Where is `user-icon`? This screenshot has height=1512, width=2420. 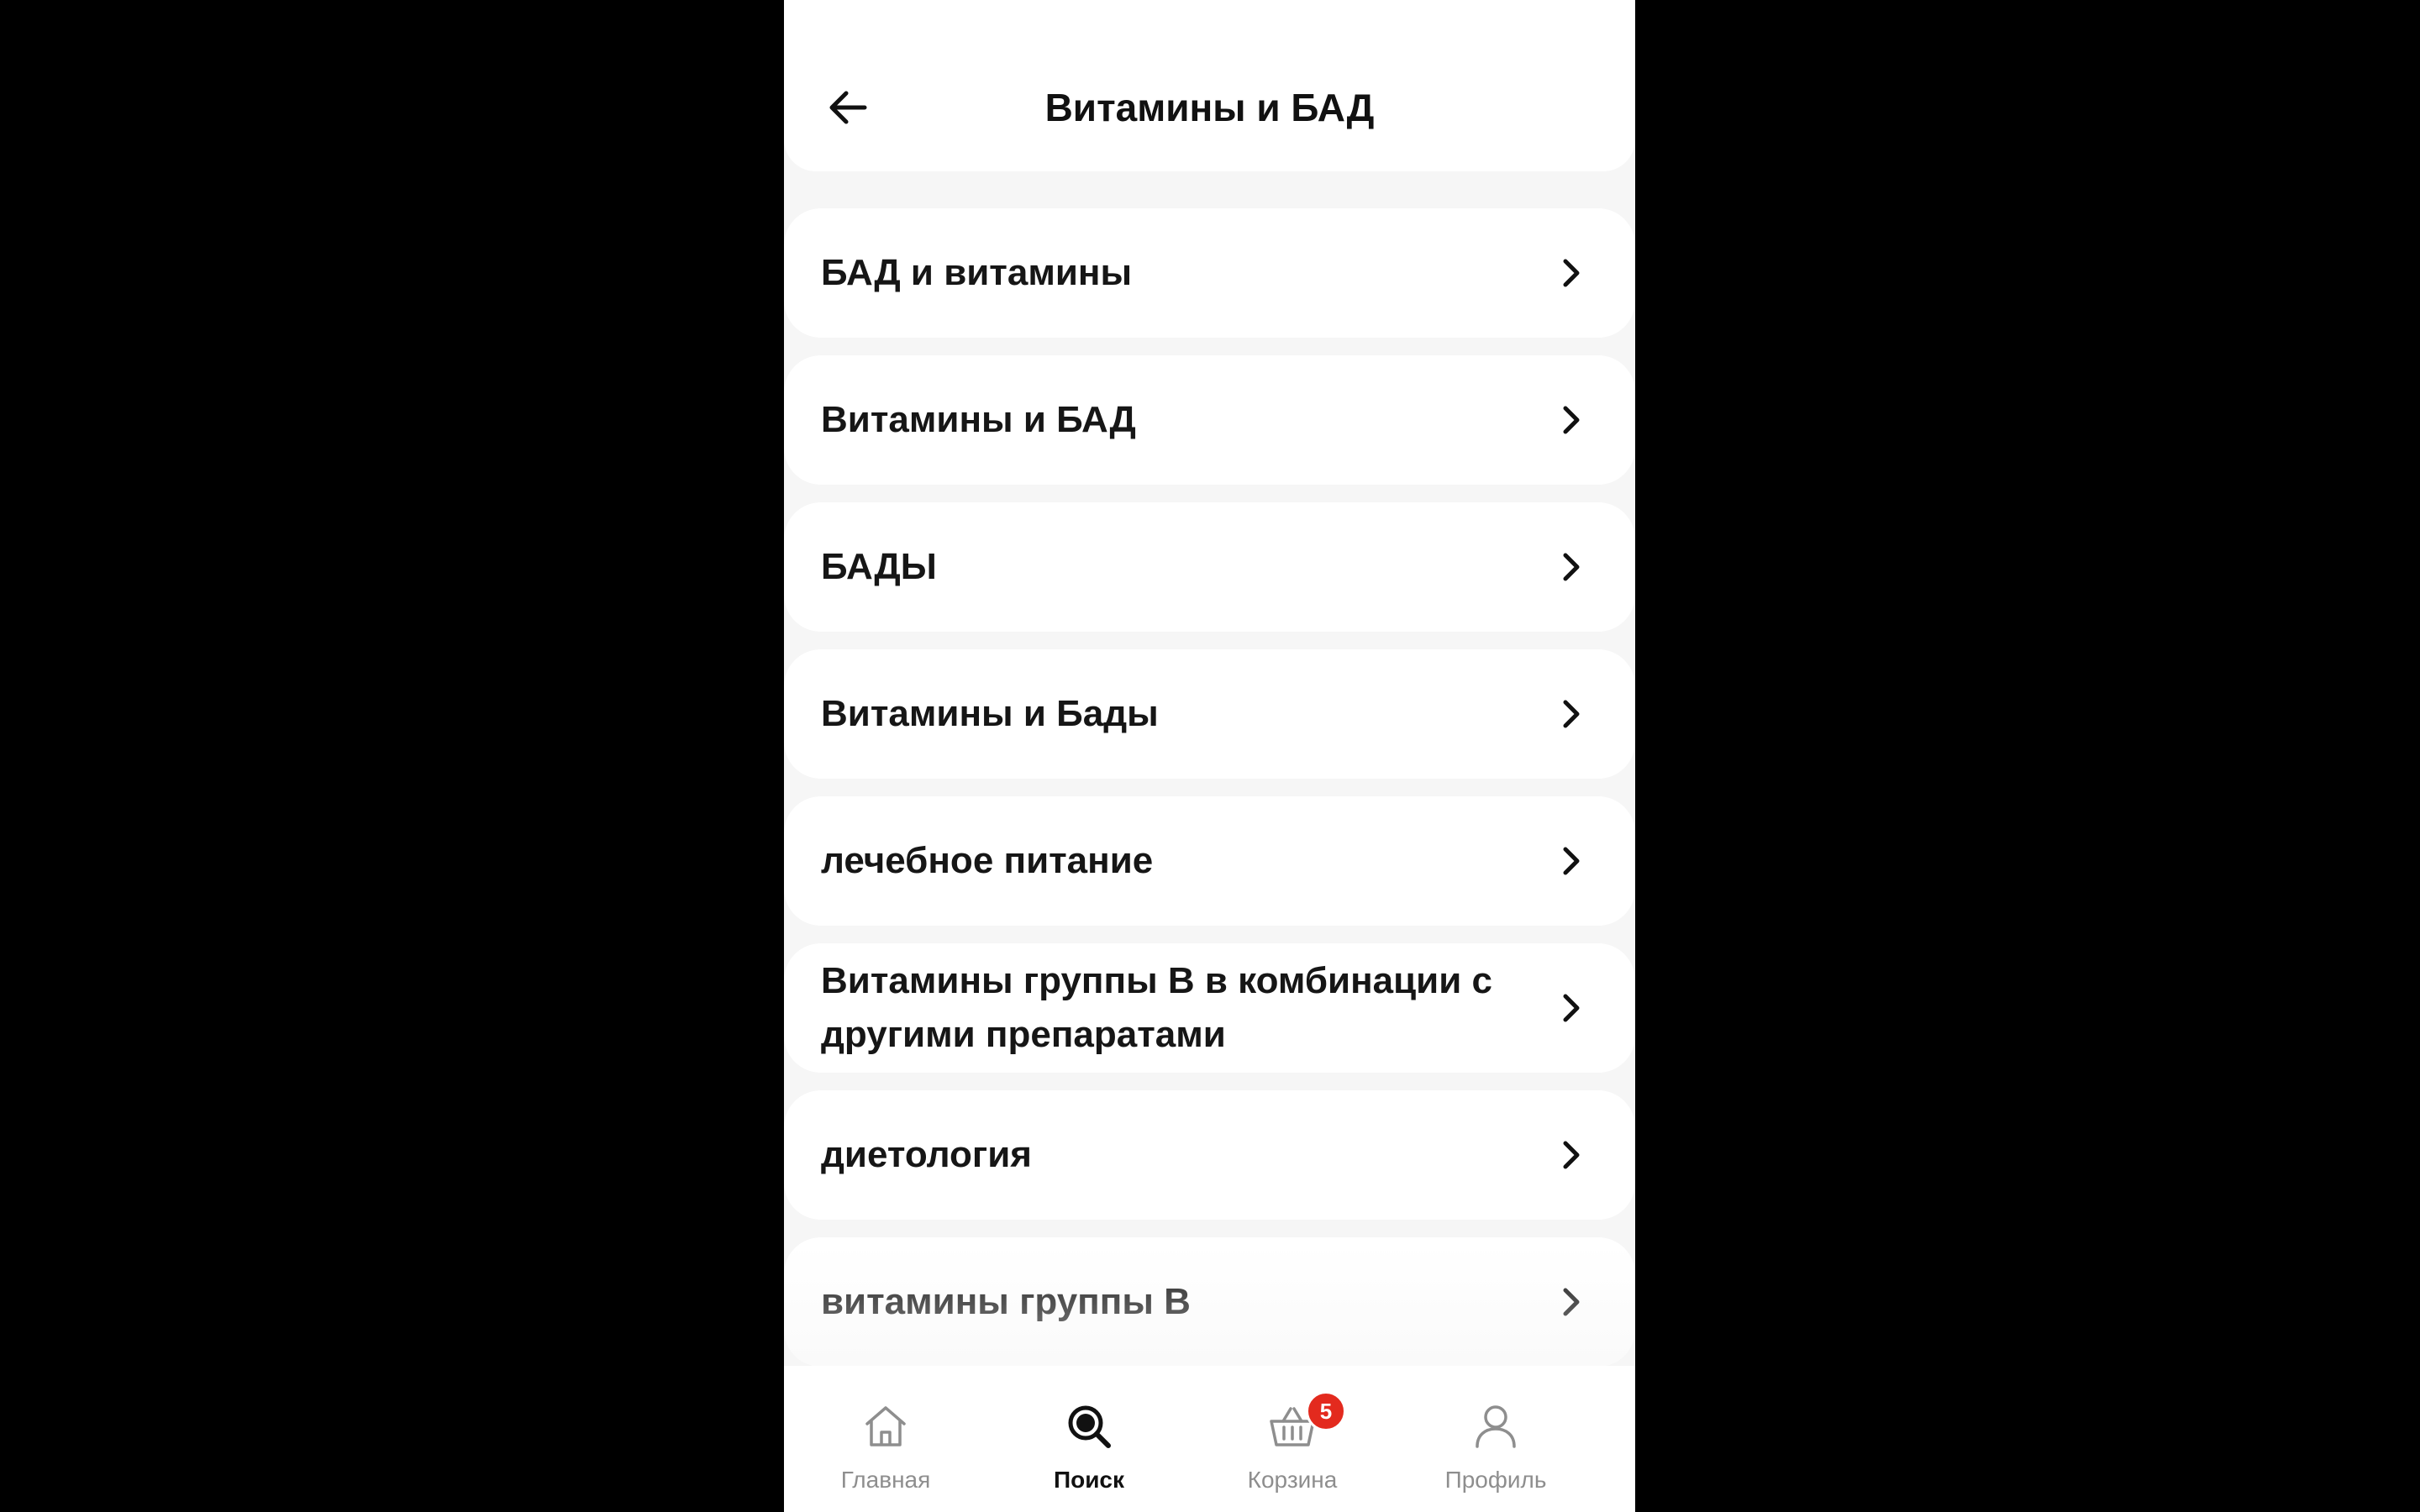 user-icon is located at coordinates (1496, 1426).